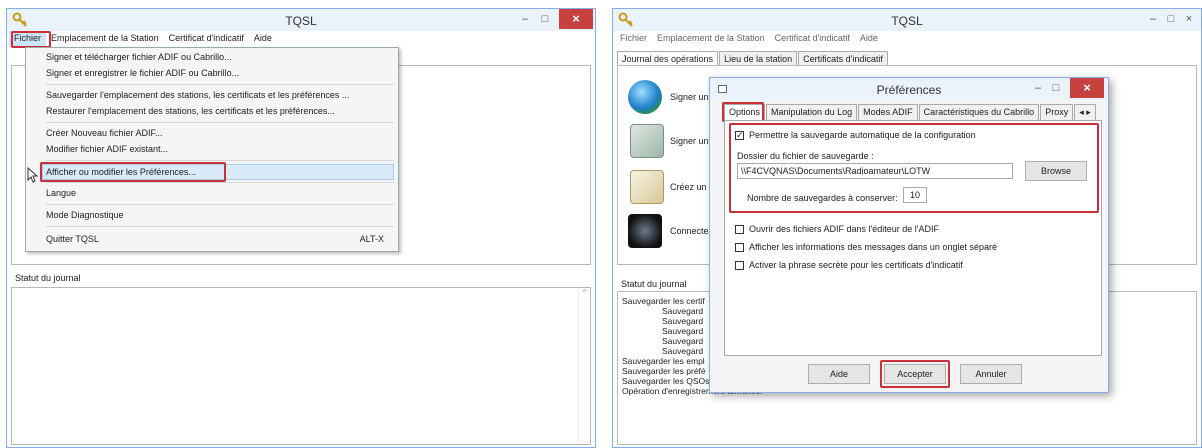 The height and width of the screenshot is (448, 1202). Describe the element at coordinates (915, 374) in the screenshot. I see `accept-button: Accepter` at that location.